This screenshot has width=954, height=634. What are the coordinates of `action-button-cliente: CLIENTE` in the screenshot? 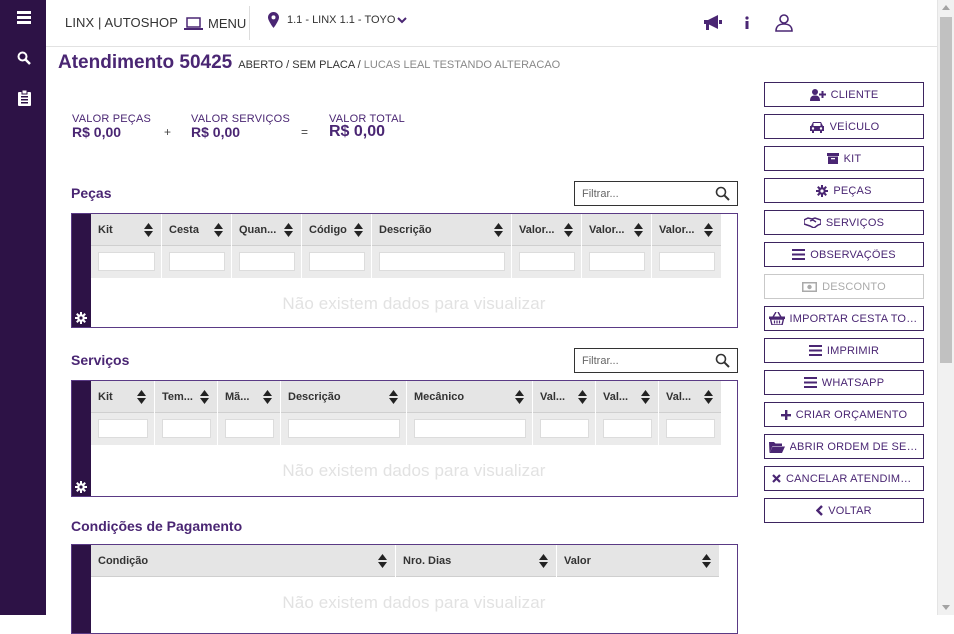 It's located at (844, 94).